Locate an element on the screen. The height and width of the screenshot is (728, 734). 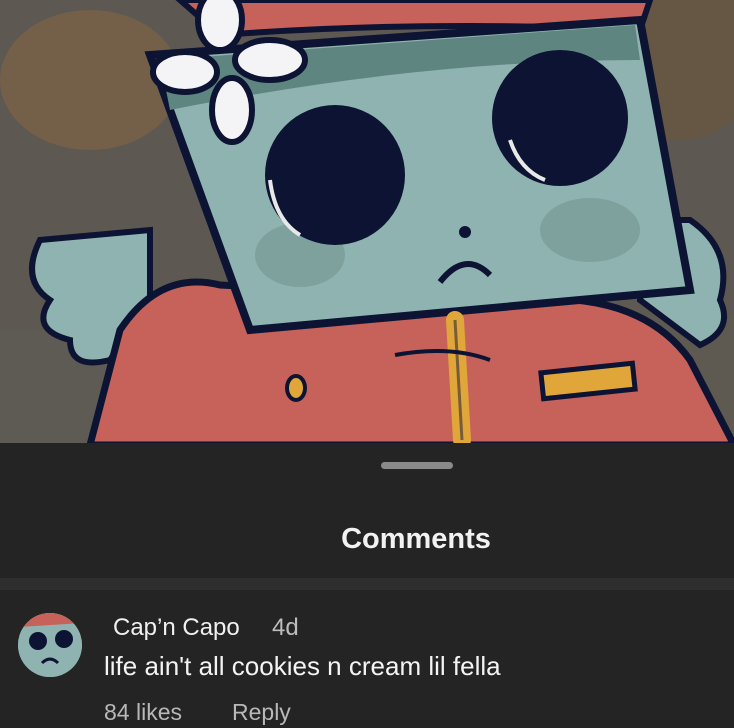
comment-timestamp: 4d is located at coordinates (285, 627).